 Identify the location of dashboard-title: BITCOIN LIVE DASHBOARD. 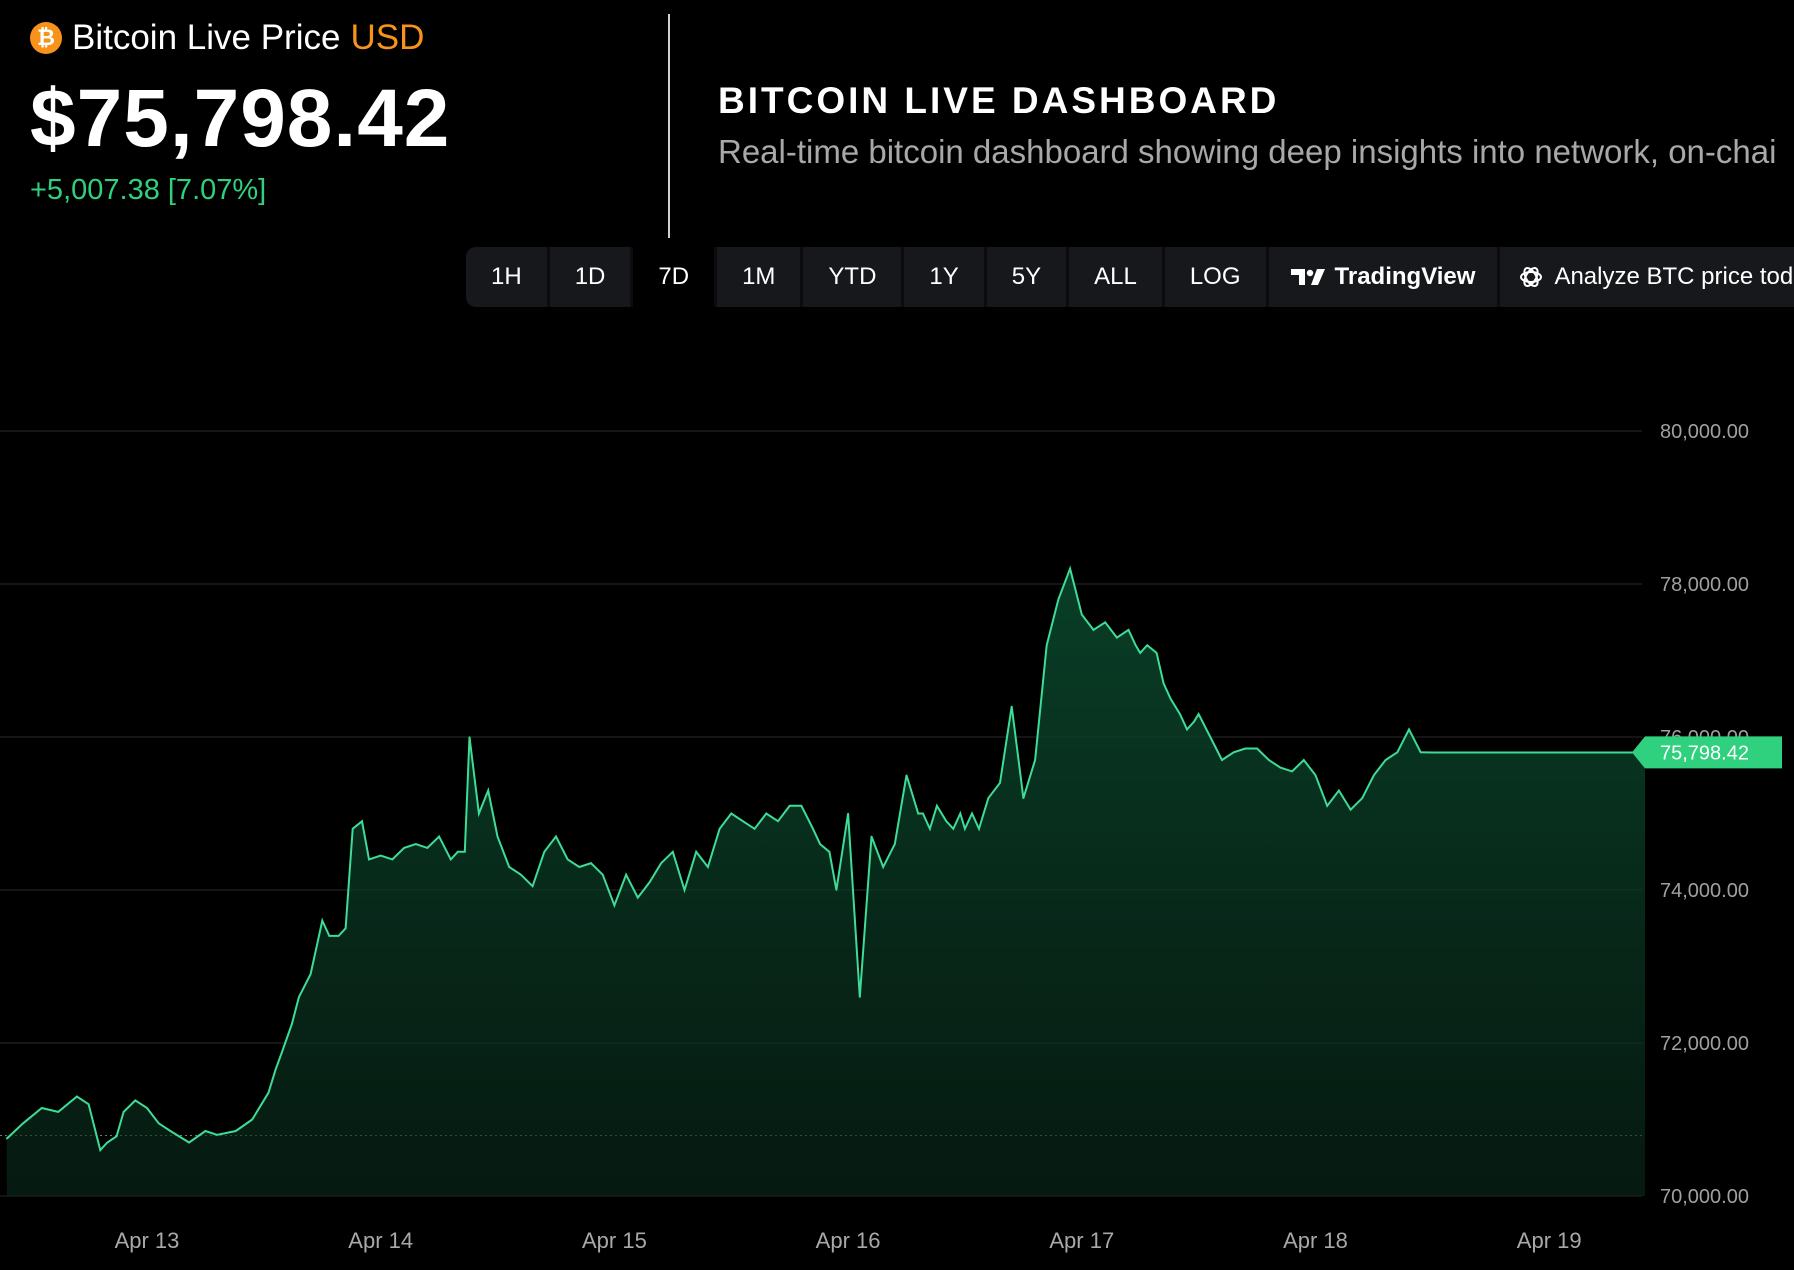
(999, 100).